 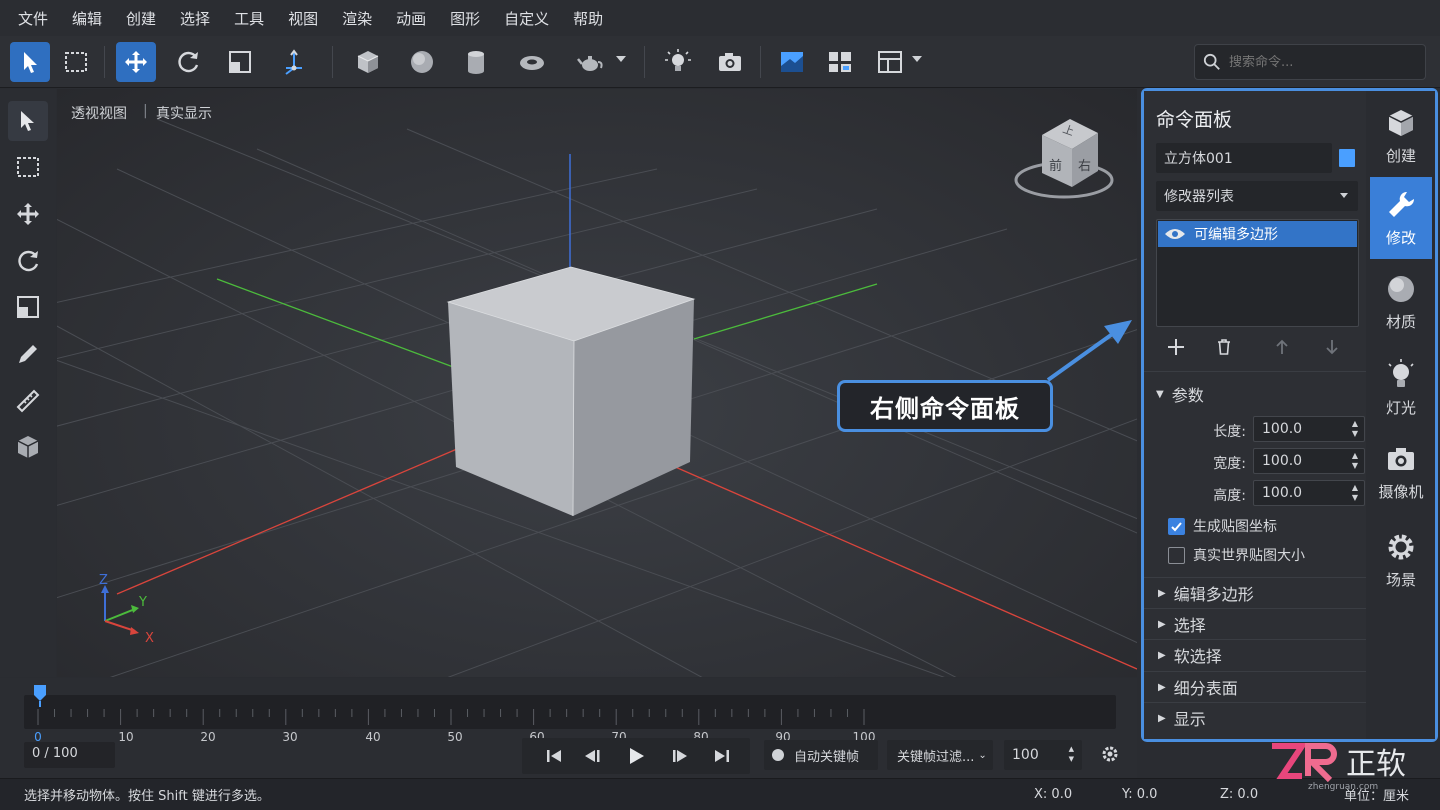 What do you see at coordinates (1319, 62) in the screenshot?
I see `search-input` at bounding box center [1319, 62].